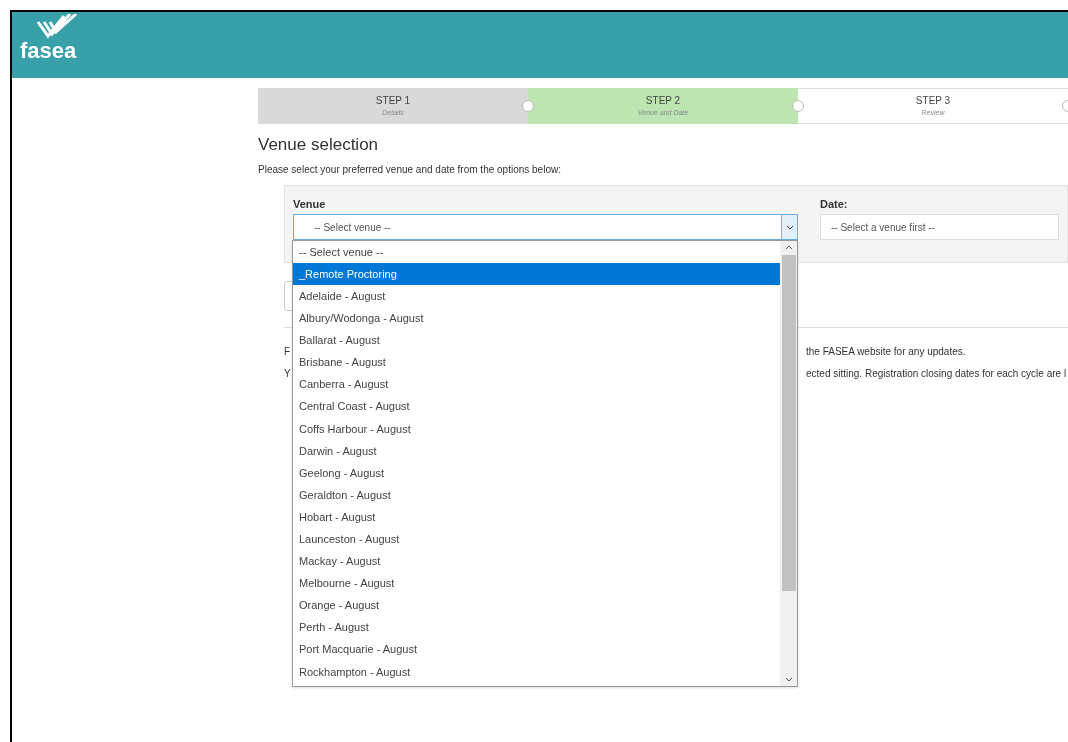 The image size is (1068, 742). I want to click on dropdown-option: Mackay - August, so click(536, 561).